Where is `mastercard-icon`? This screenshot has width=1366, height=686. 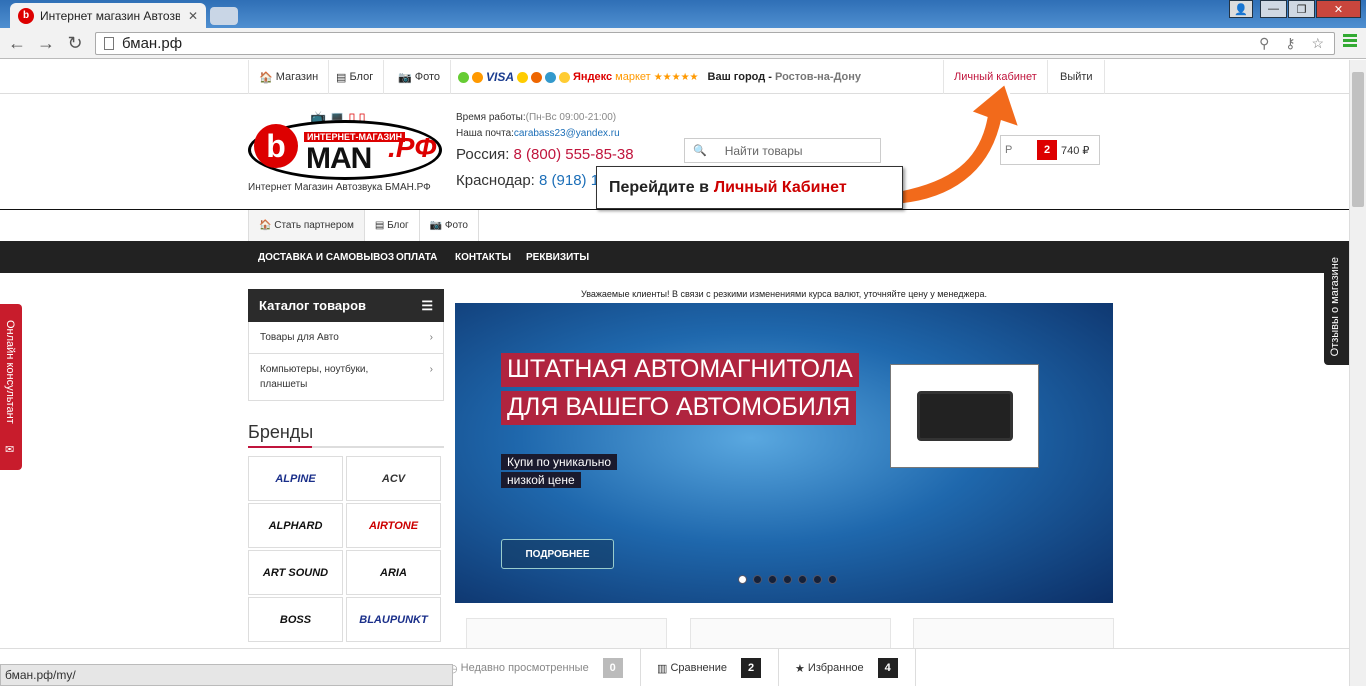 mastercard-icon is located at coordinates (477, 77).